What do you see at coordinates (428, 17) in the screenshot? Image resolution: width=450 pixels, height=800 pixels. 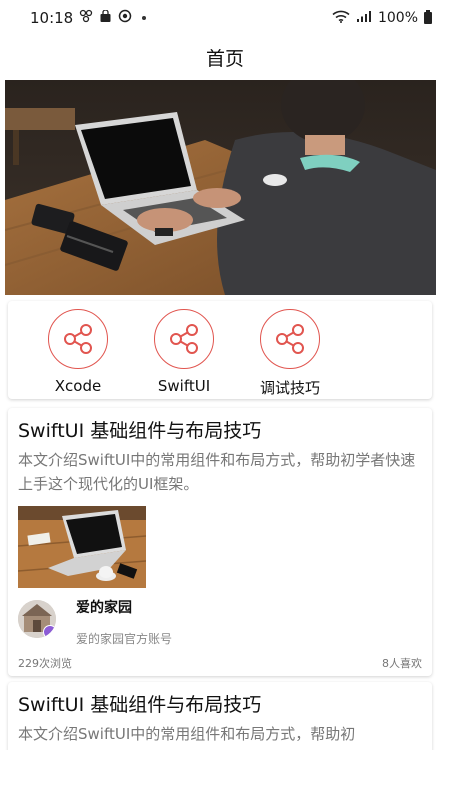 I see `battery-icon` at bounding box center [428, 17].